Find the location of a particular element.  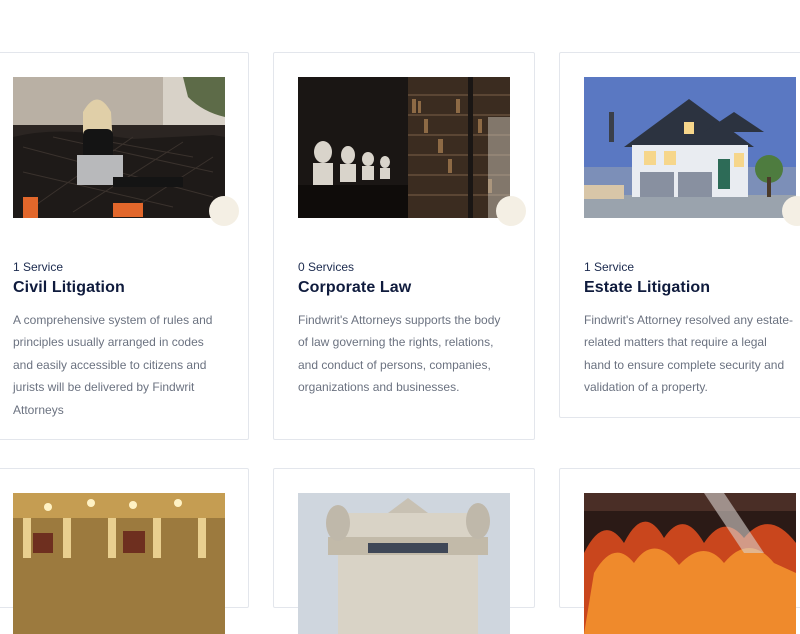

fire-image is located at coordinates (690, 563).